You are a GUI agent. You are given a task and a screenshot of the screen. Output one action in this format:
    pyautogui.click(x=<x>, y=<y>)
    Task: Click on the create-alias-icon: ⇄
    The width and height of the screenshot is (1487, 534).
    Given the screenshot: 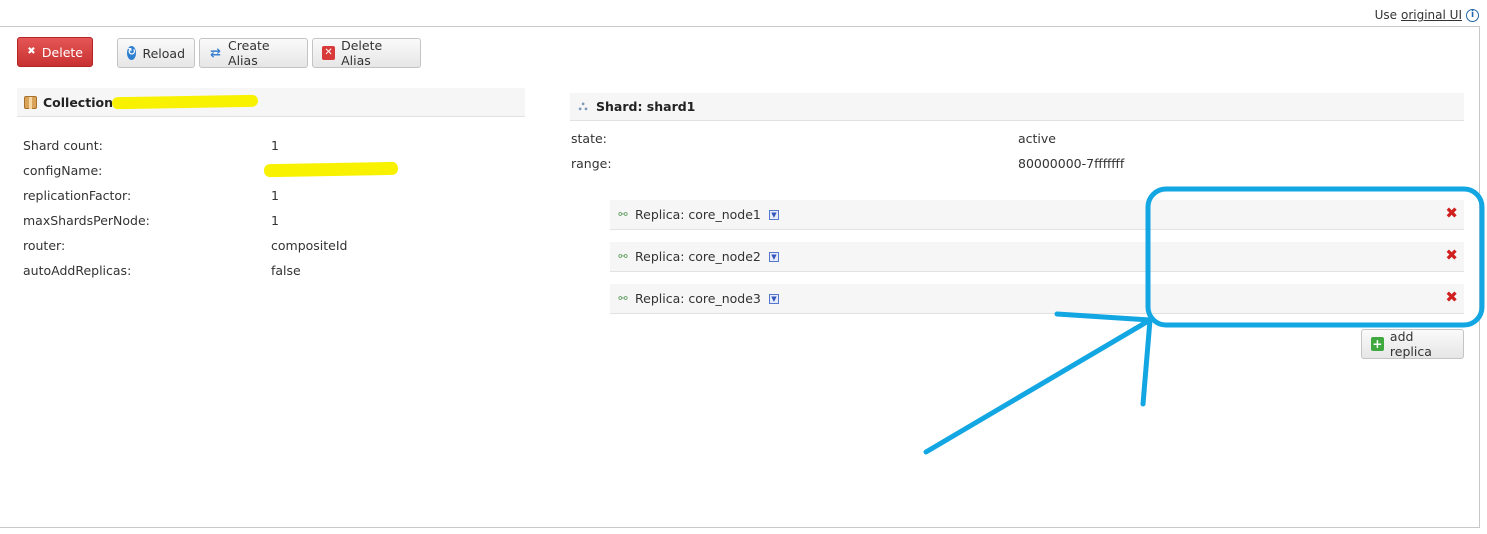 What is the action you would take?
    pyautogui.click(x=215, y=53)
    